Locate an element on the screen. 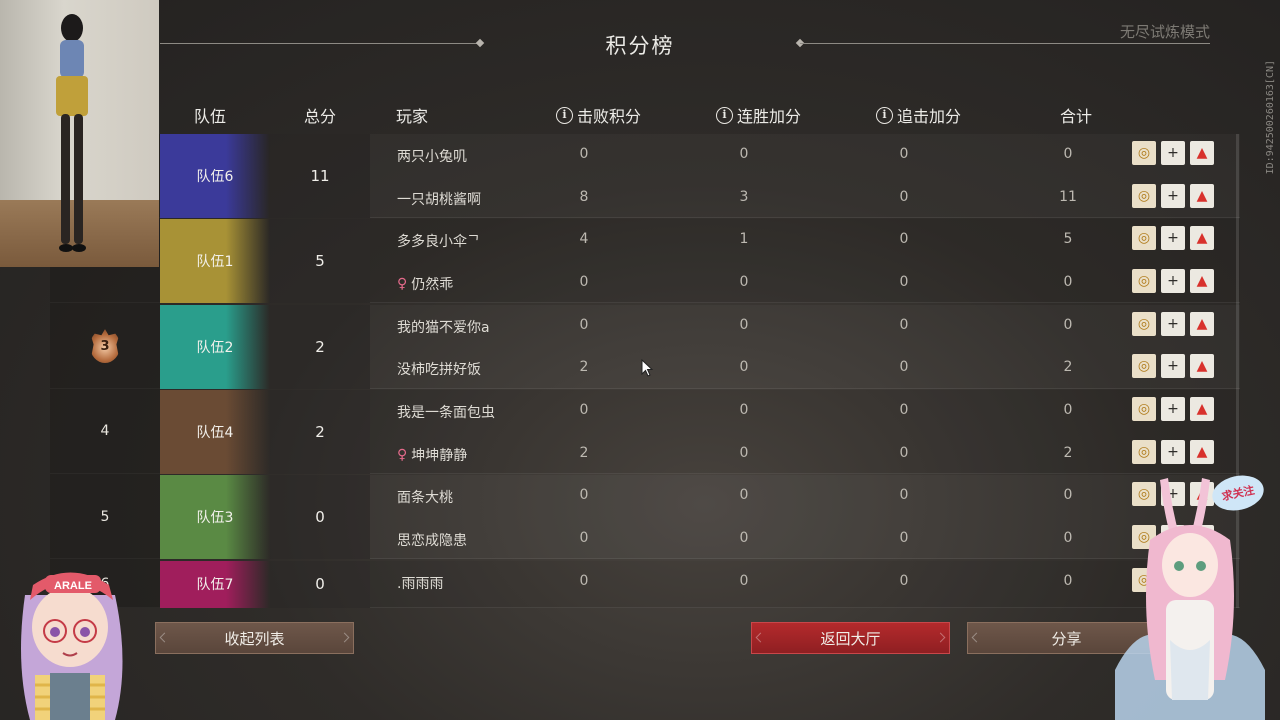 This screenshot has height=720, width=1280. column-header-chase: i 追击加分 is located at coordinates (918, 115).